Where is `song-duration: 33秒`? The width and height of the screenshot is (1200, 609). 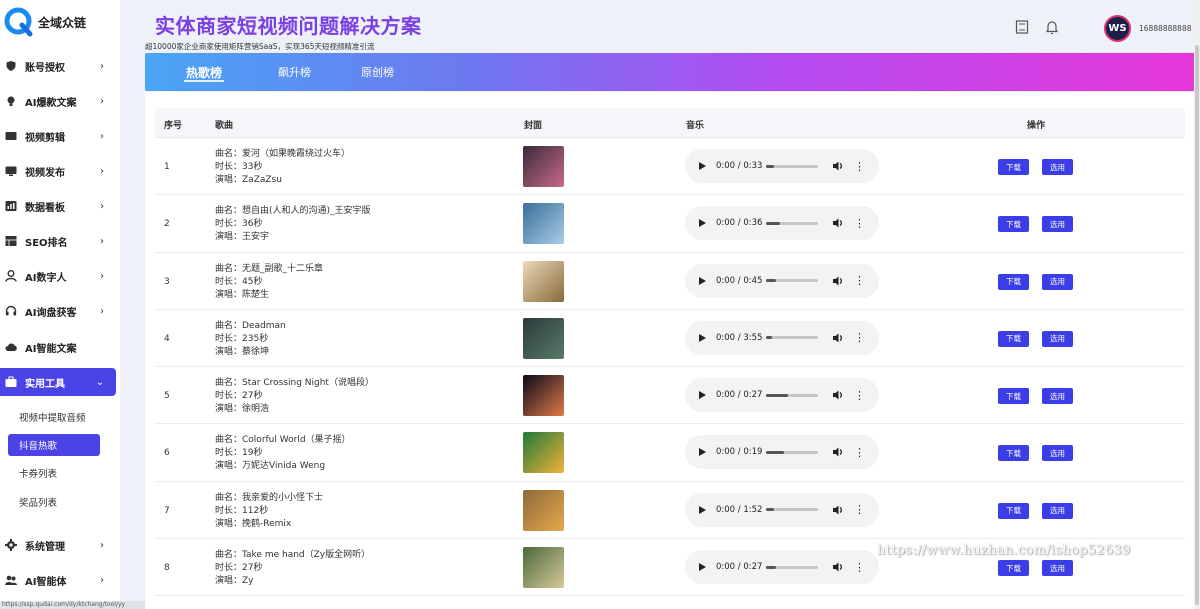
song-duration: 33秒 is located at coordinates (252, 167).